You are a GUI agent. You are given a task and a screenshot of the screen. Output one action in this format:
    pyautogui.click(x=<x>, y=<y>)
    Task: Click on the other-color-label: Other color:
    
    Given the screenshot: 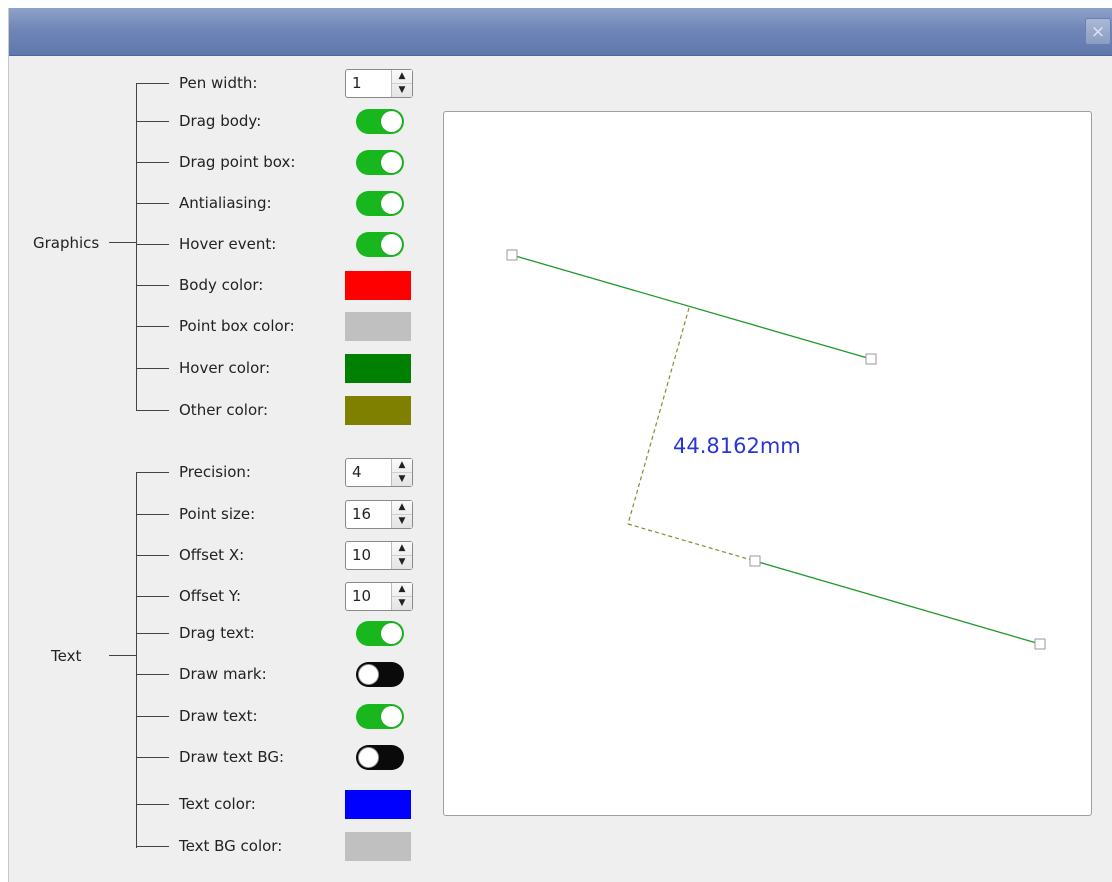 What is the action you would take?
    pyautogui.click(x=224, y=410)
    